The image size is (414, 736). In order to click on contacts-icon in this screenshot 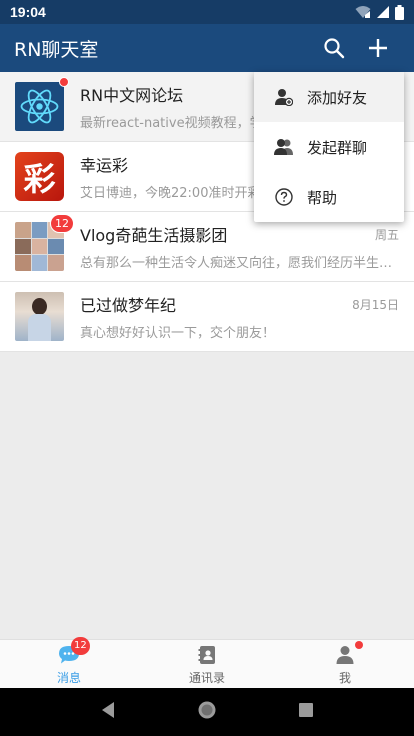, I will do `click(207, 655)`.